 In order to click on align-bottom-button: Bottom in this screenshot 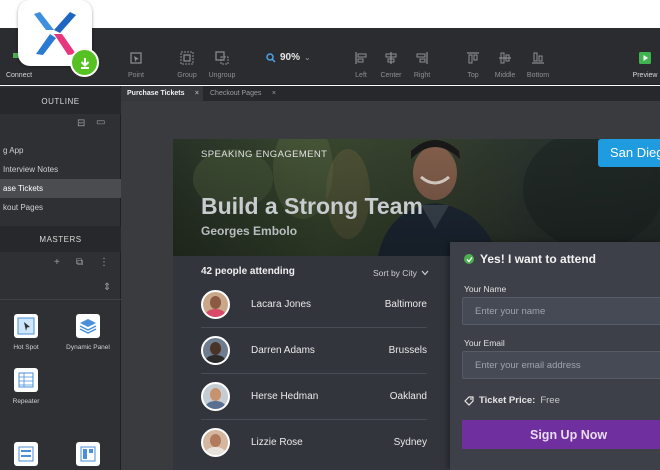, I will do `click(538, 56)`.